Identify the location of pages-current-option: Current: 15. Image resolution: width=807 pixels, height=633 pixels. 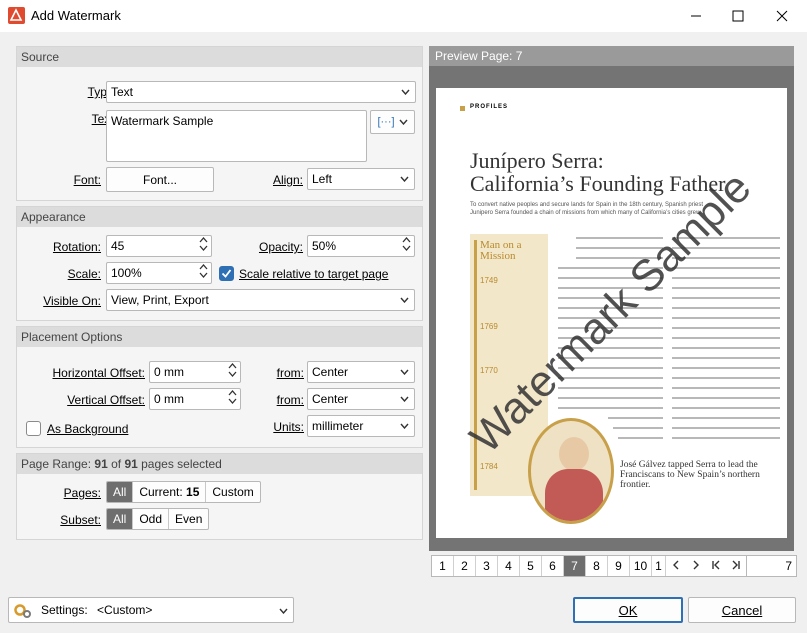
(170, 492).